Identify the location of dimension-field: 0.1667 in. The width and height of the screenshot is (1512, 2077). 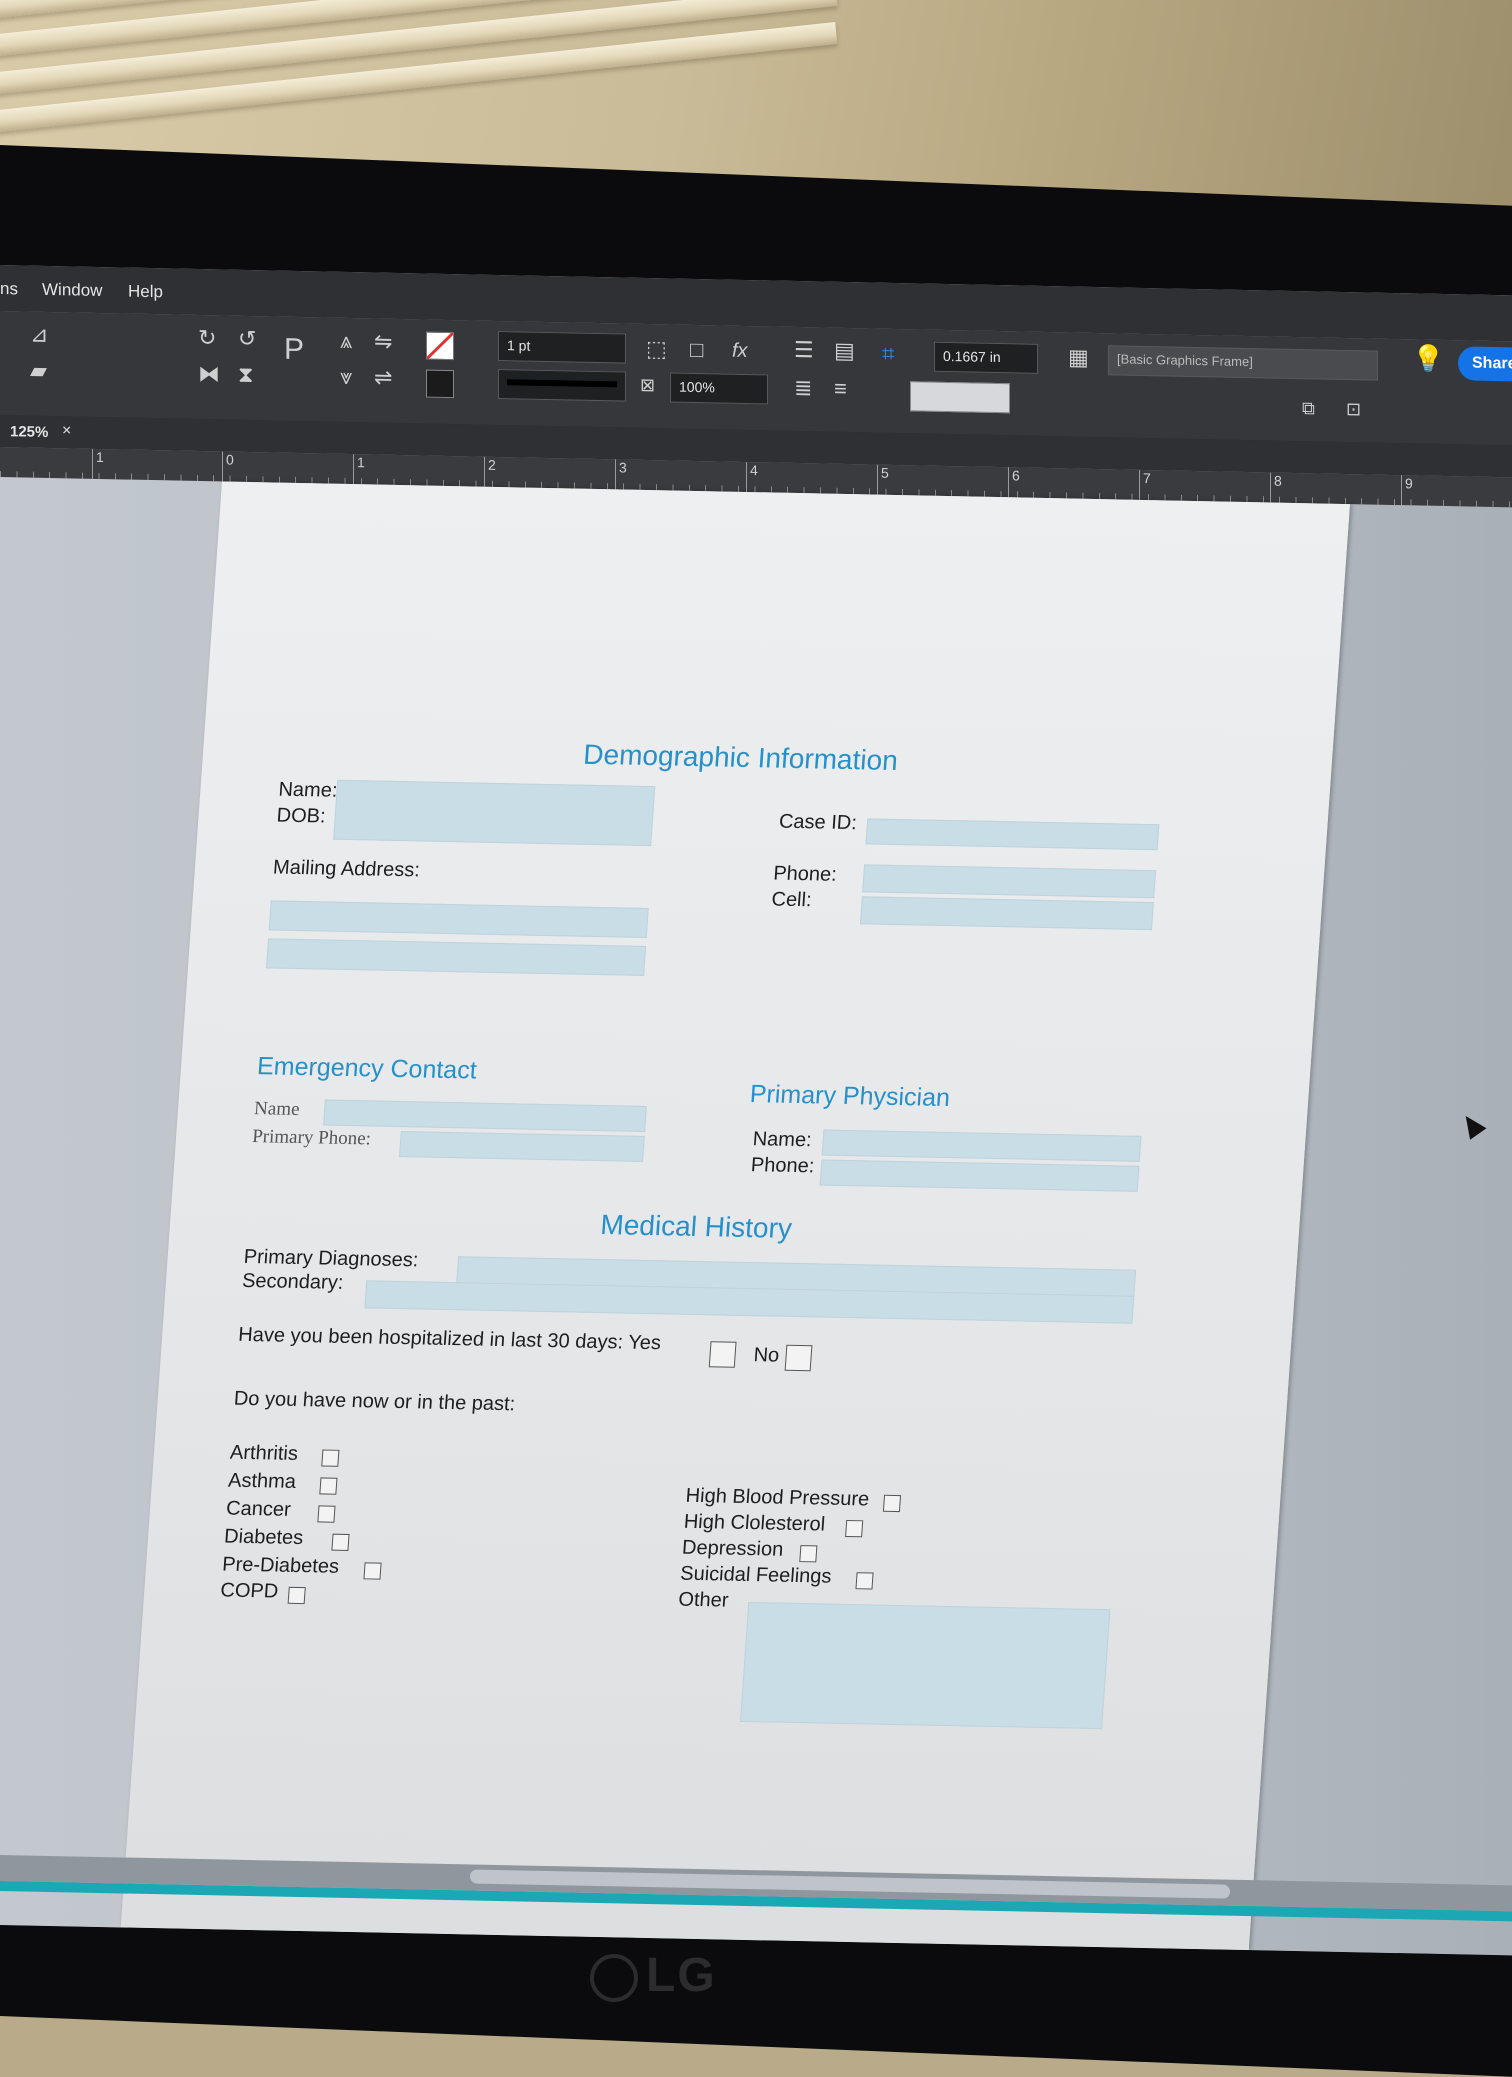
(986, 357).